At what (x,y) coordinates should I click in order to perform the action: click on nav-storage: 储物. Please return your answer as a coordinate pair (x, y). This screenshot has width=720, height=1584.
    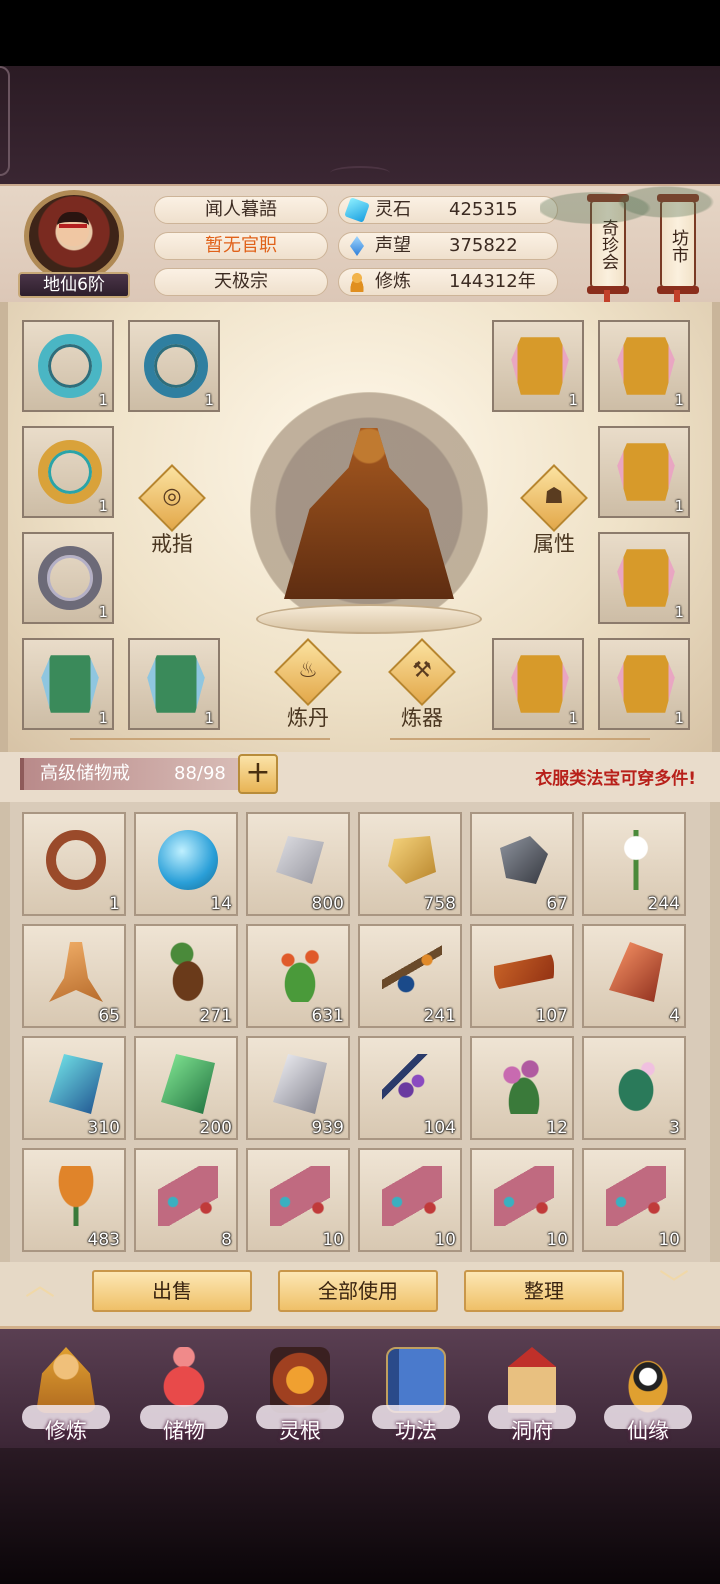
    Looking at the image, I should click on (182, 1394).